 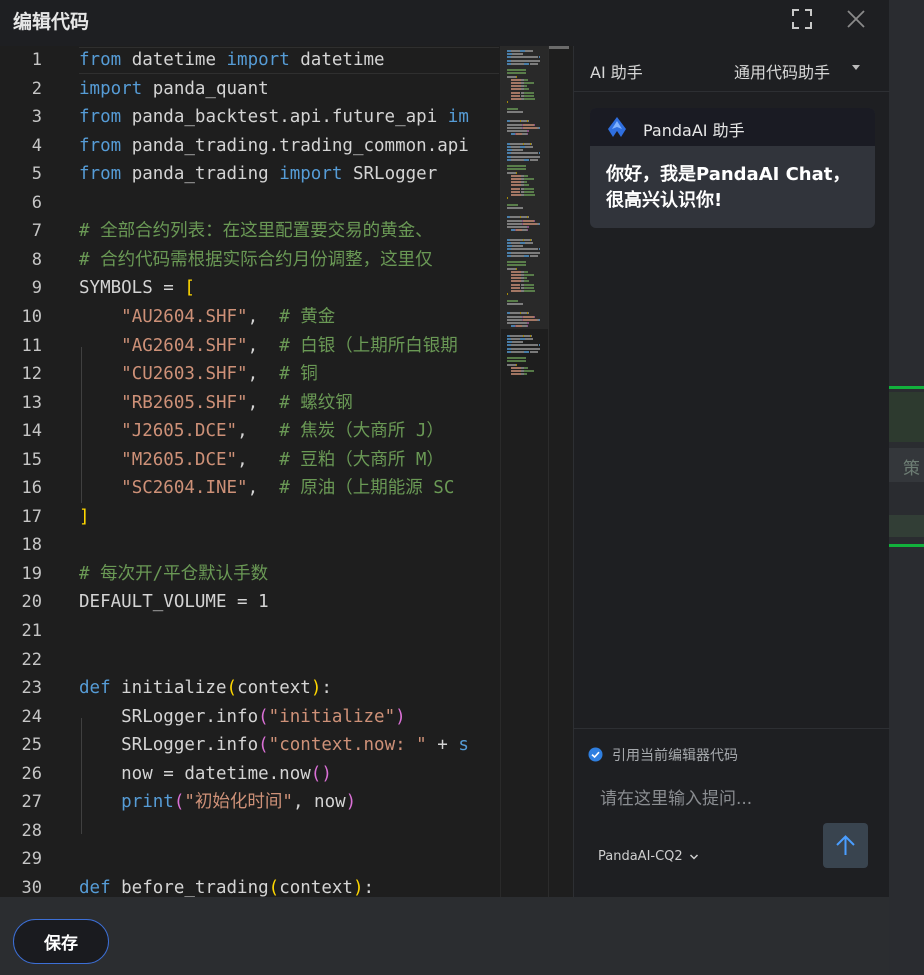 I want to click on code-line: 27 print("初始化时间", now), so click(x=250, y=802).